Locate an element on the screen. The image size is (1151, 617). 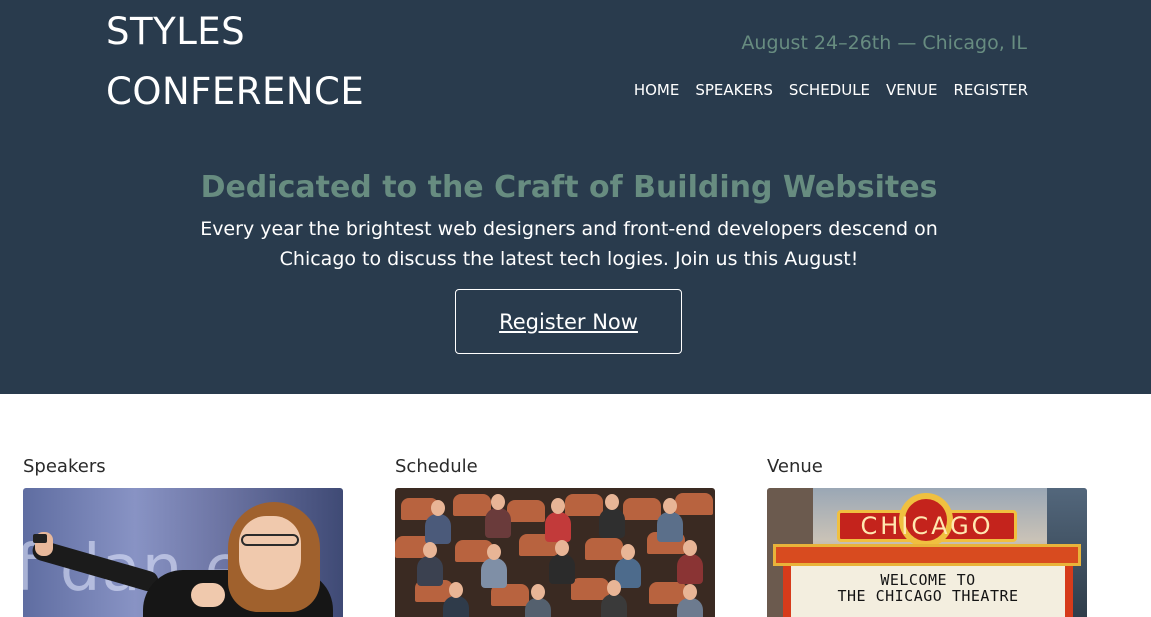
schedule-heading: Schedule is located at coordinates (555, 467).